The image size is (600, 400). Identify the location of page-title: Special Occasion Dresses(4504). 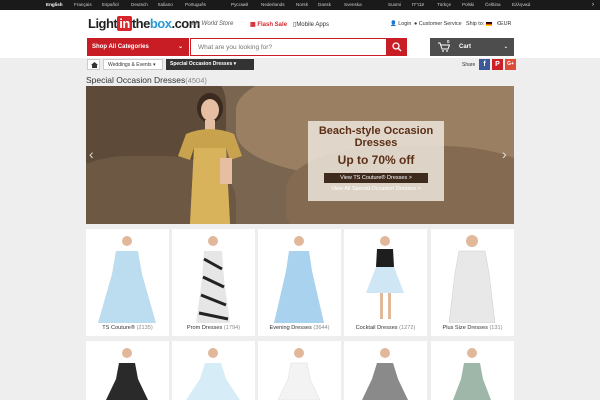
(146, 80).